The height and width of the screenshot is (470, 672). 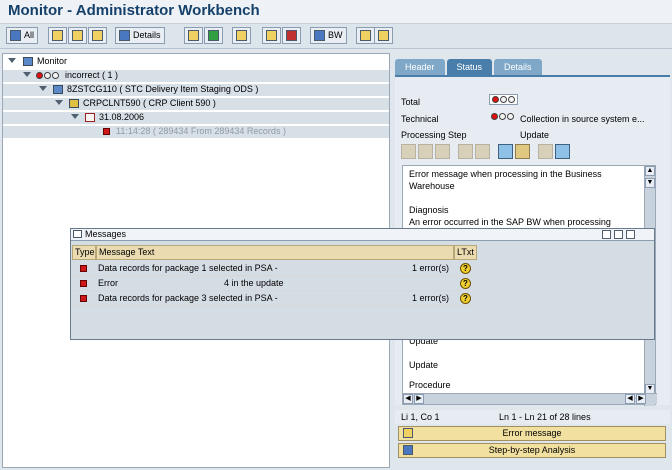 What do you see at coordinates (77, 234) in the screenshot?
I see `messages-icon` at bounding box center [77, 234].